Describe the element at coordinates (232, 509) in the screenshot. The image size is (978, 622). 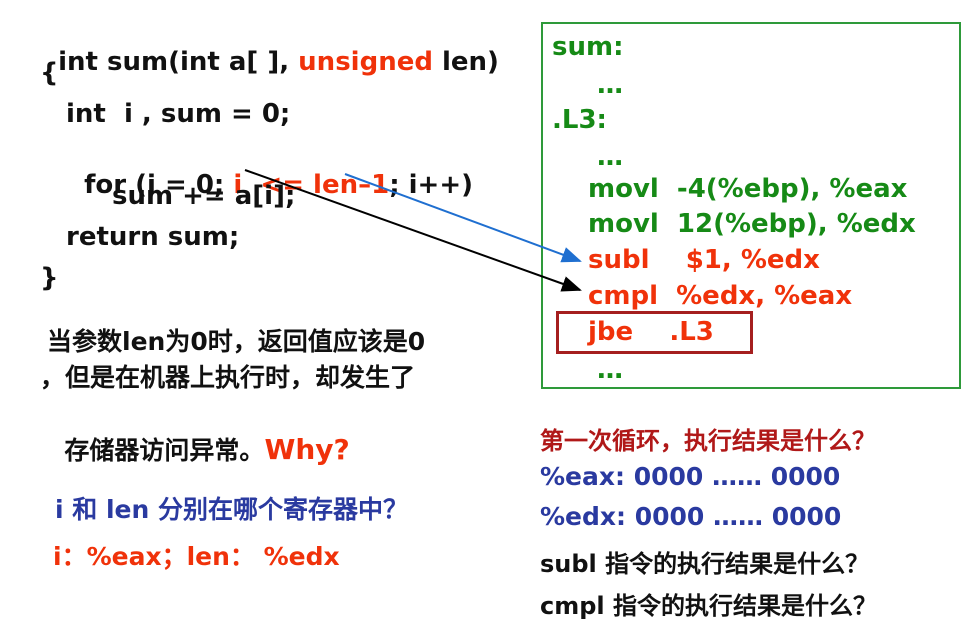
I see `register-question: i 和 len 分别在哪个寄存器中？` at that location.